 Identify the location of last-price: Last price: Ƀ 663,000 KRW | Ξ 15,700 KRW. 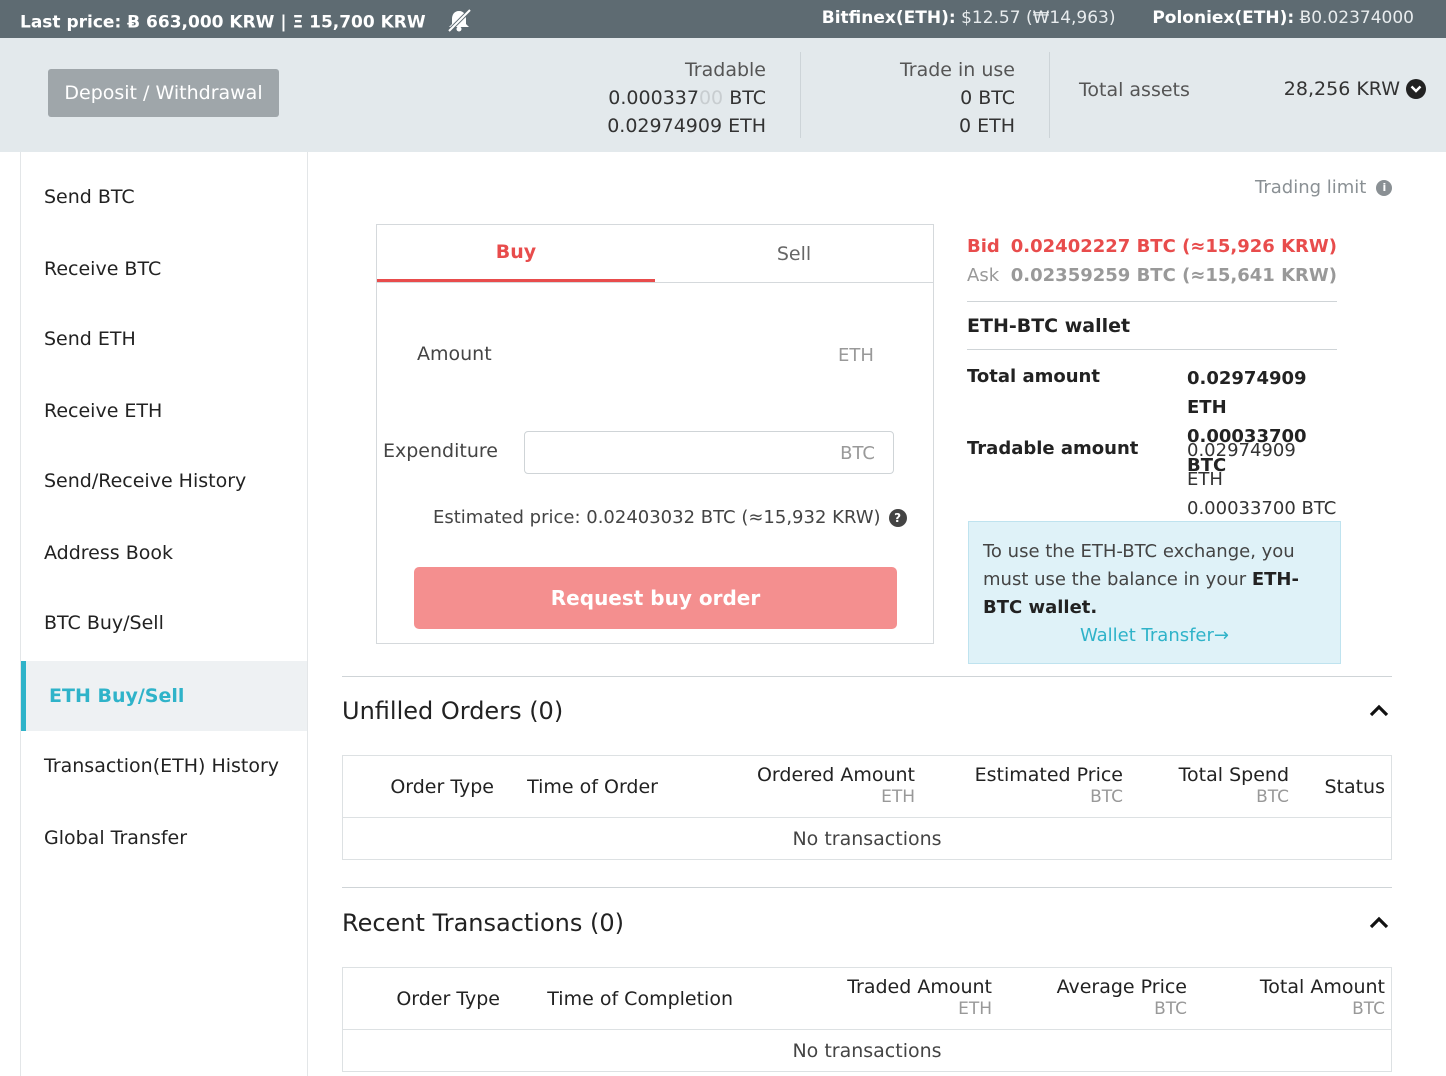
(246, 22).